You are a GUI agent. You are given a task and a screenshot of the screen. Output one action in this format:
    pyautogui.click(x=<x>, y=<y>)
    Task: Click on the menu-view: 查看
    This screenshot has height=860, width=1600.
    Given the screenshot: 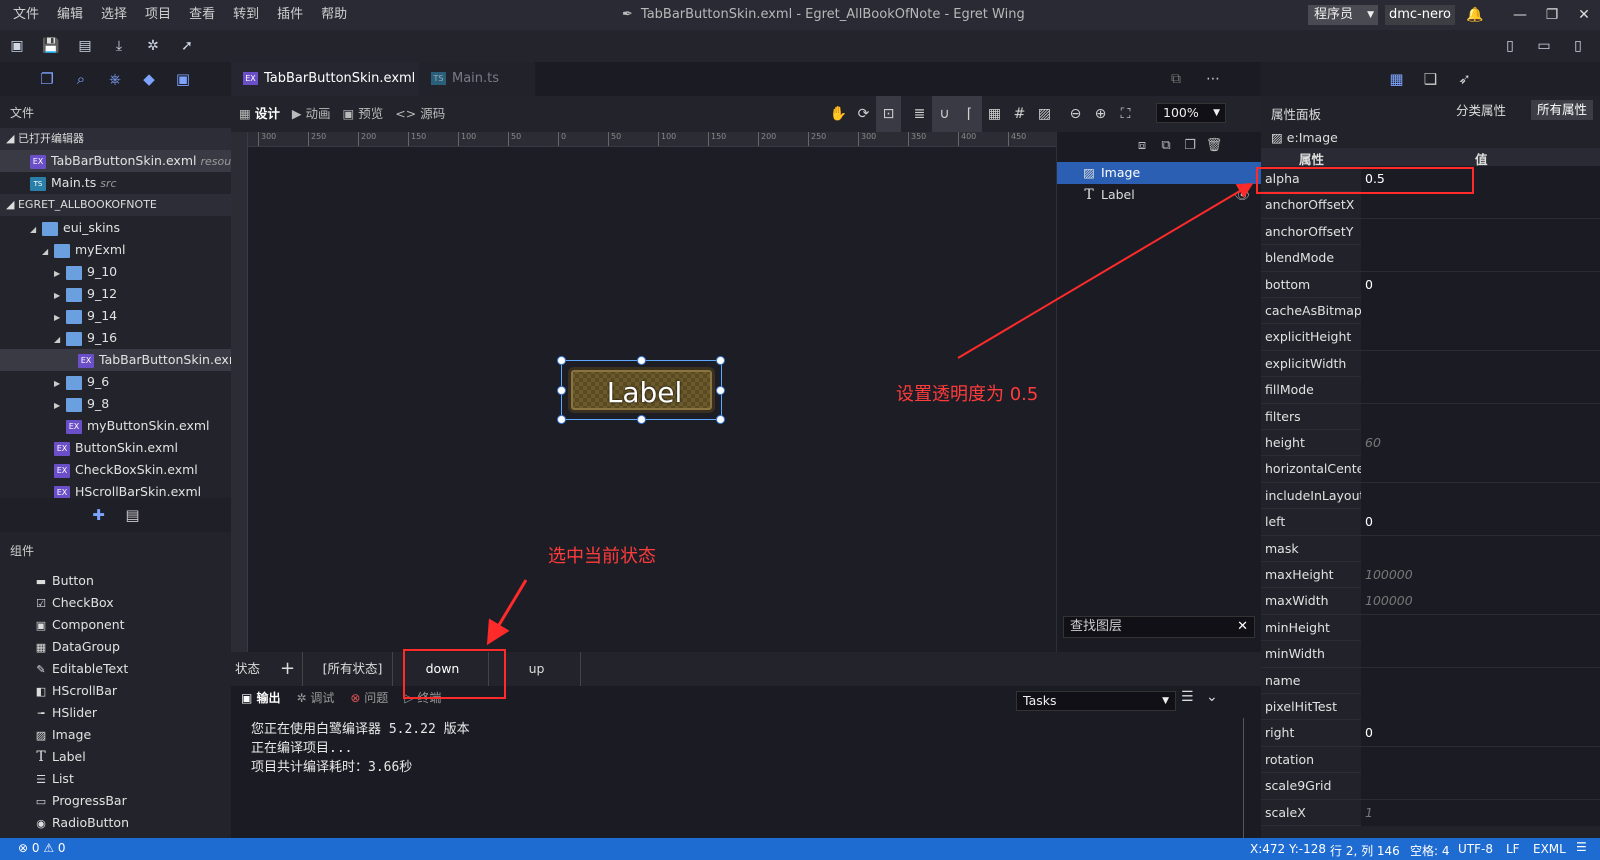 What is the action you would take?
    pyautogui.click(x=202, y=15)
    